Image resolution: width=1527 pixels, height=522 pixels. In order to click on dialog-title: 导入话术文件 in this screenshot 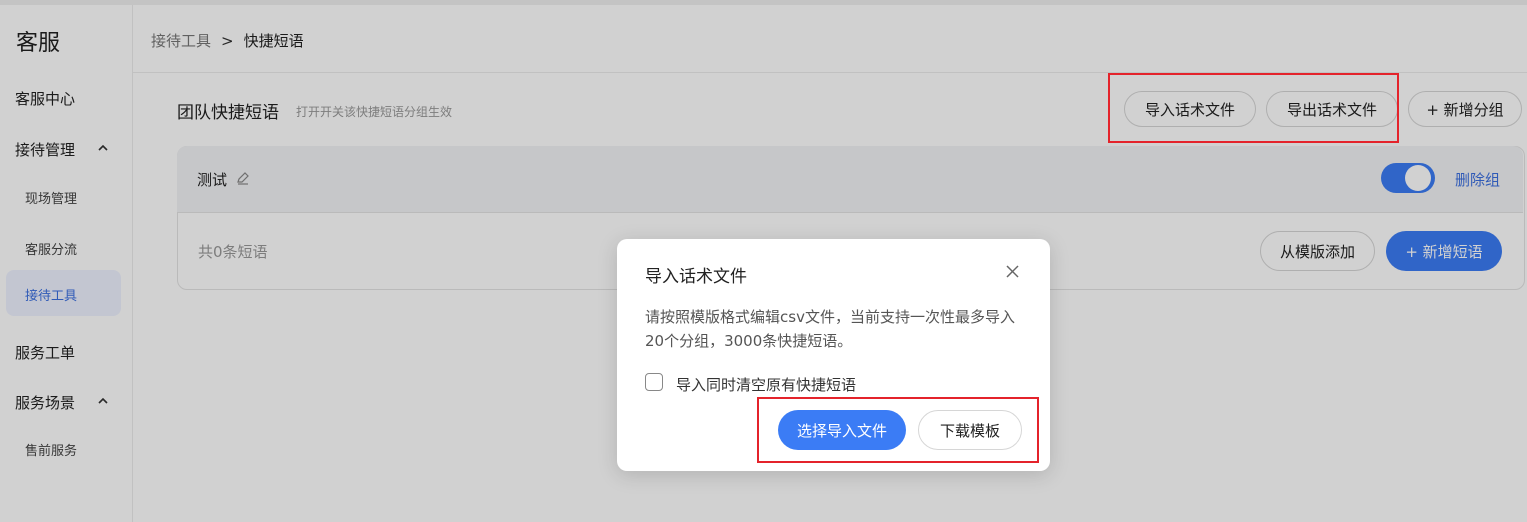, I will do `click(696, 277)`.